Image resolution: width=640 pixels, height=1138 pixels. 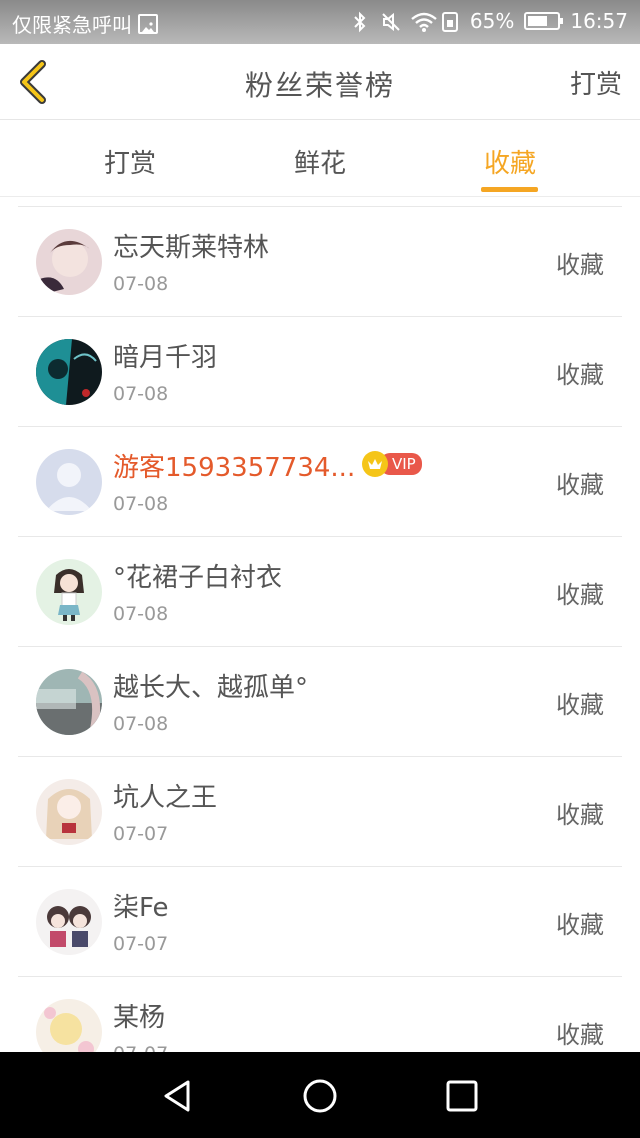 I want to click on list-item: 坑人之王 07-07 收藏, so click(x=320, y=812).